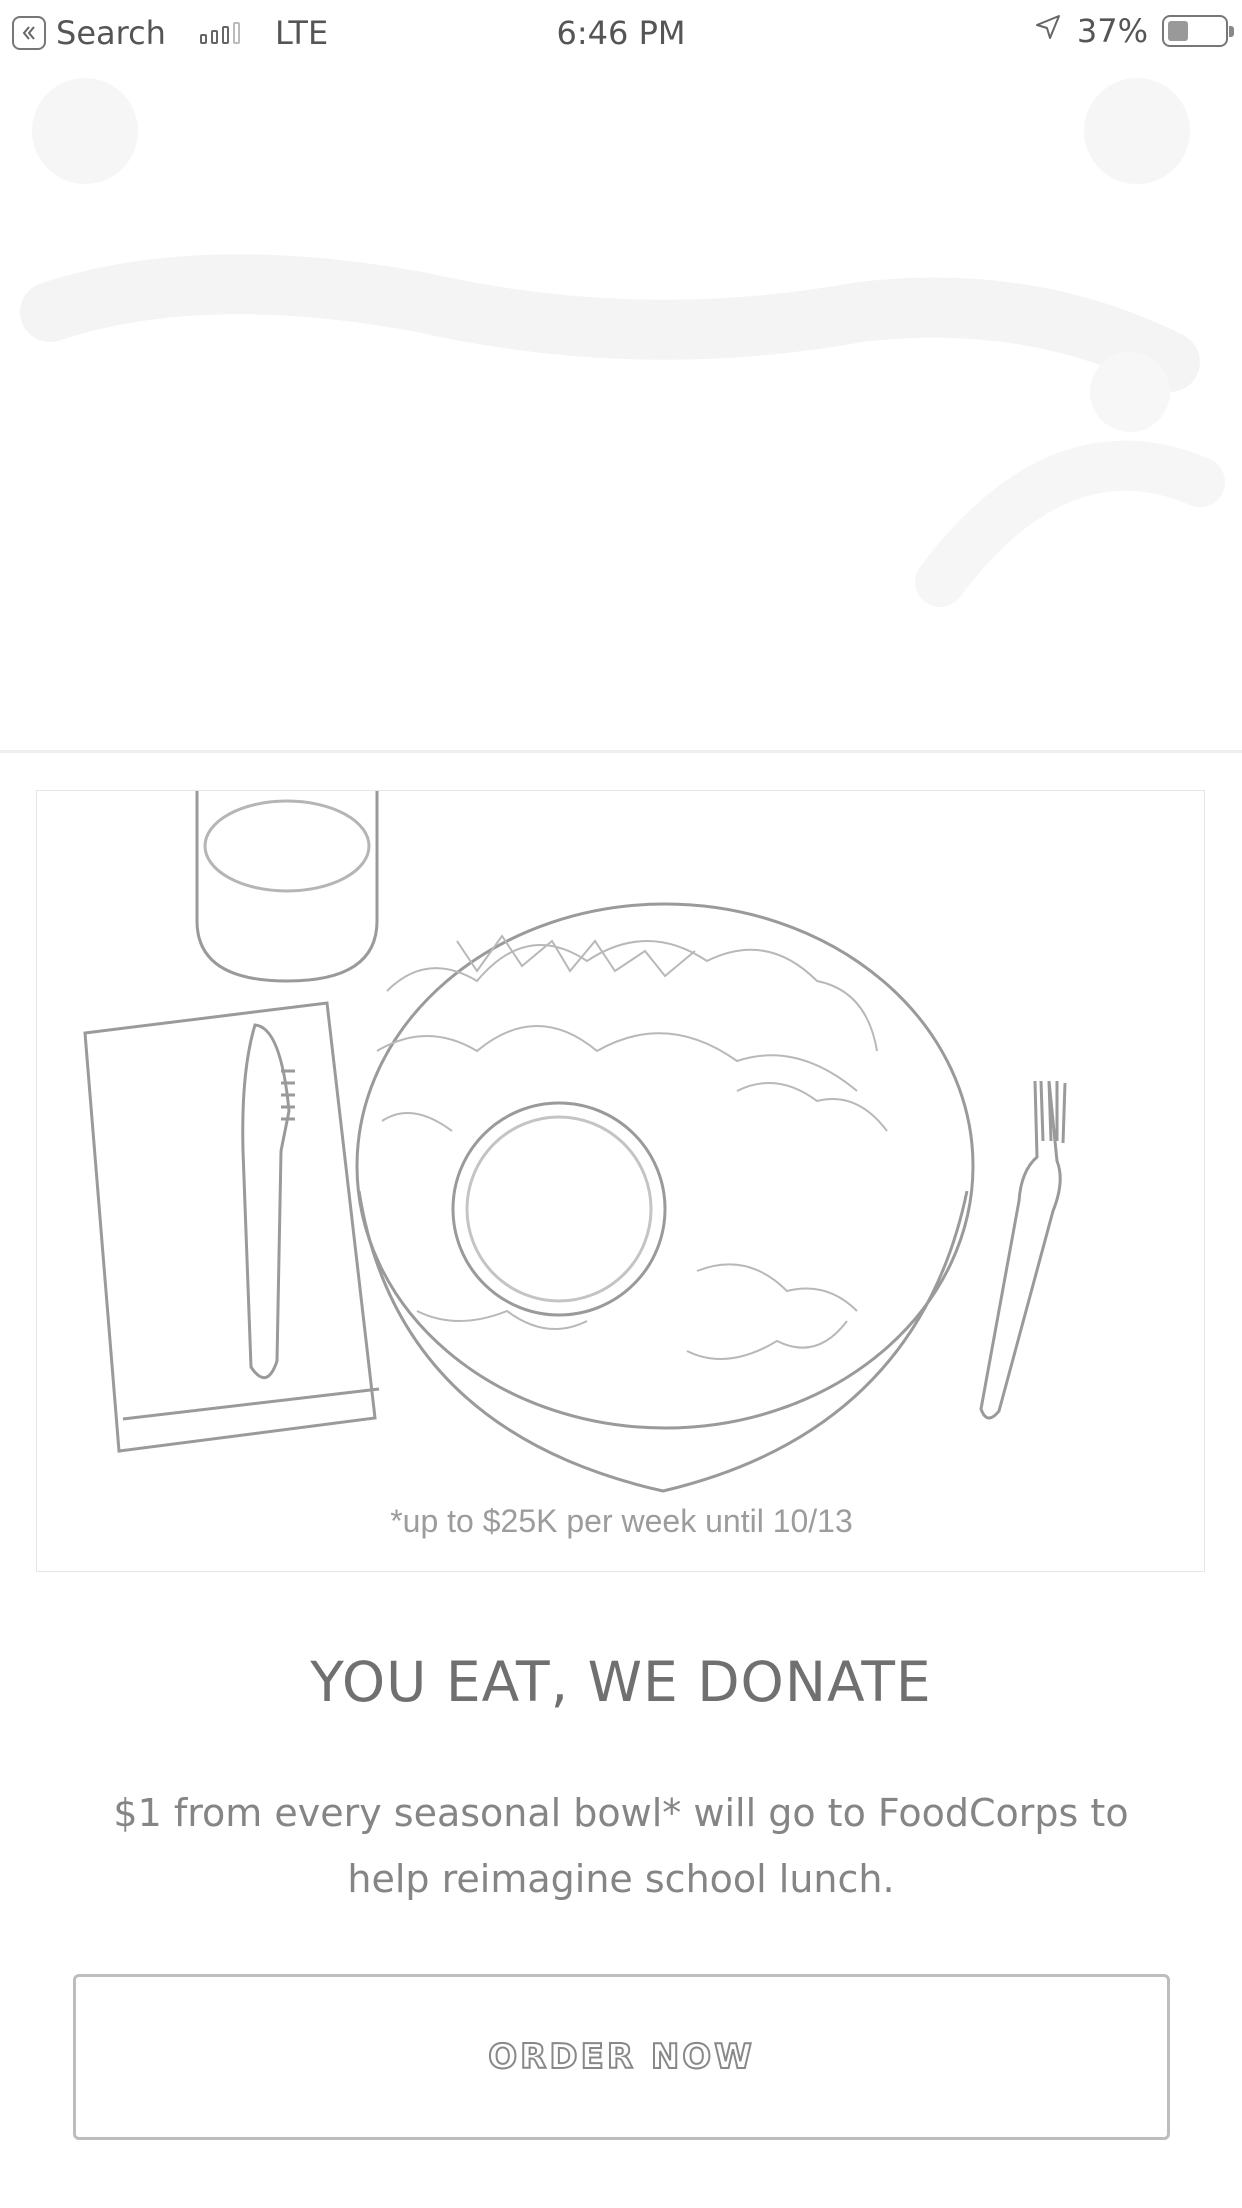 This screenshot has width=1242, height=2208. I want to click on status-bar: Search LTE 6:46 PM 37%, so click(621, 31).